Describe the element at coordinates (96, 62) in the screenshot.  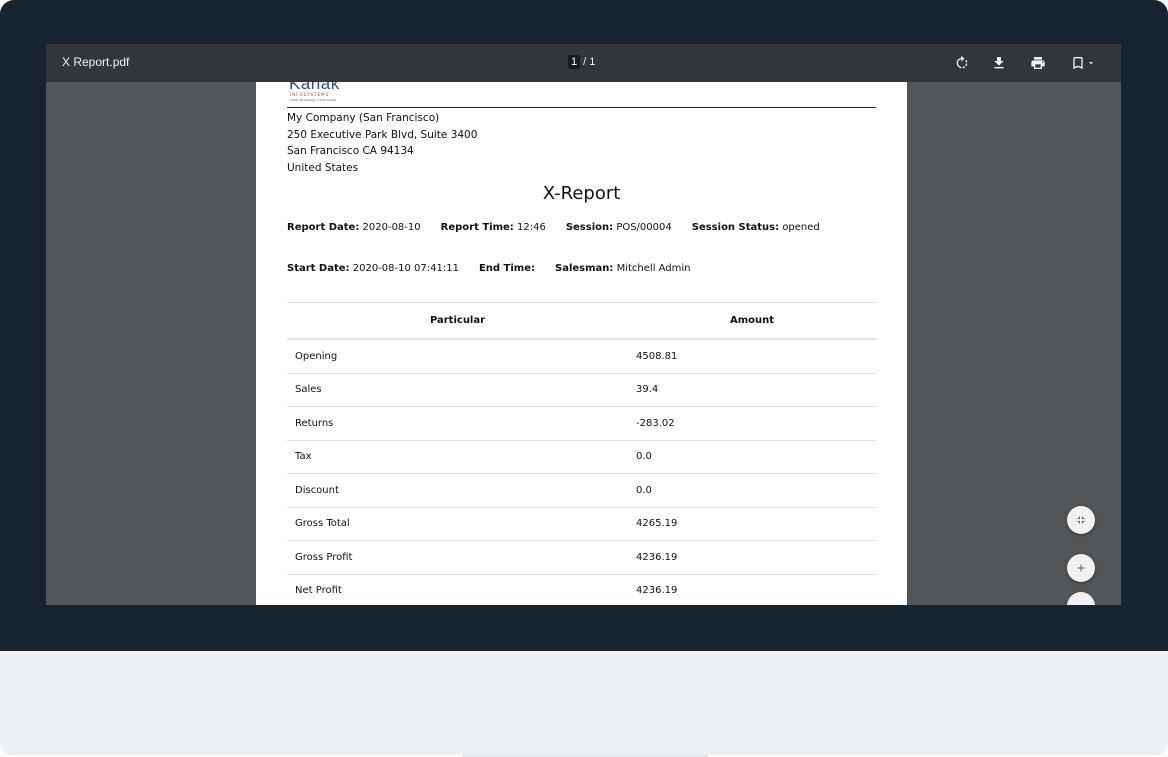
I see `file-title: X Report.pdf` at that location.